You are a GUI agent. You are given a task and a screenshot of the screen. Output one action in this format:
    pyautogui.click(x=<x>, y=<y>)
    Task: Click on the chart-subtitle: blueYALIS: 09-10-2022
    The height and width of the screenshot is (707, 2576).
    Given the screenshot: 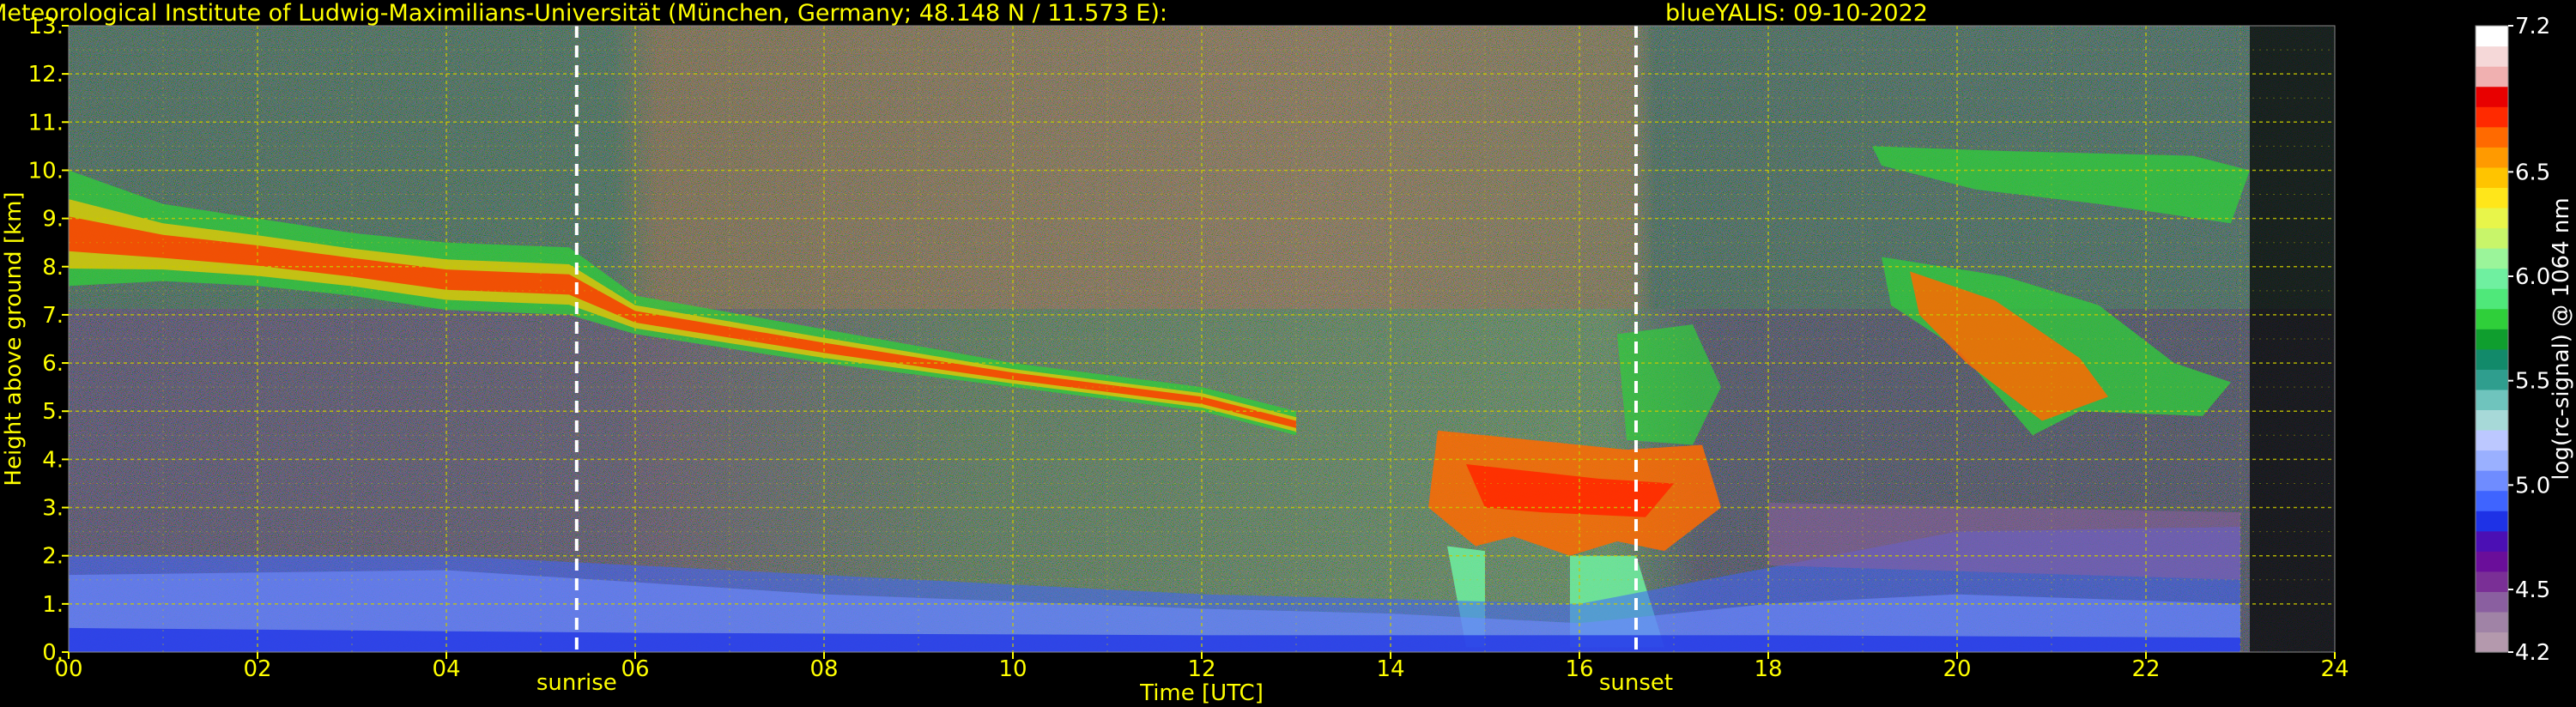 What is the action you would take?
    pyautogui.click(x=1796, y=14)
    